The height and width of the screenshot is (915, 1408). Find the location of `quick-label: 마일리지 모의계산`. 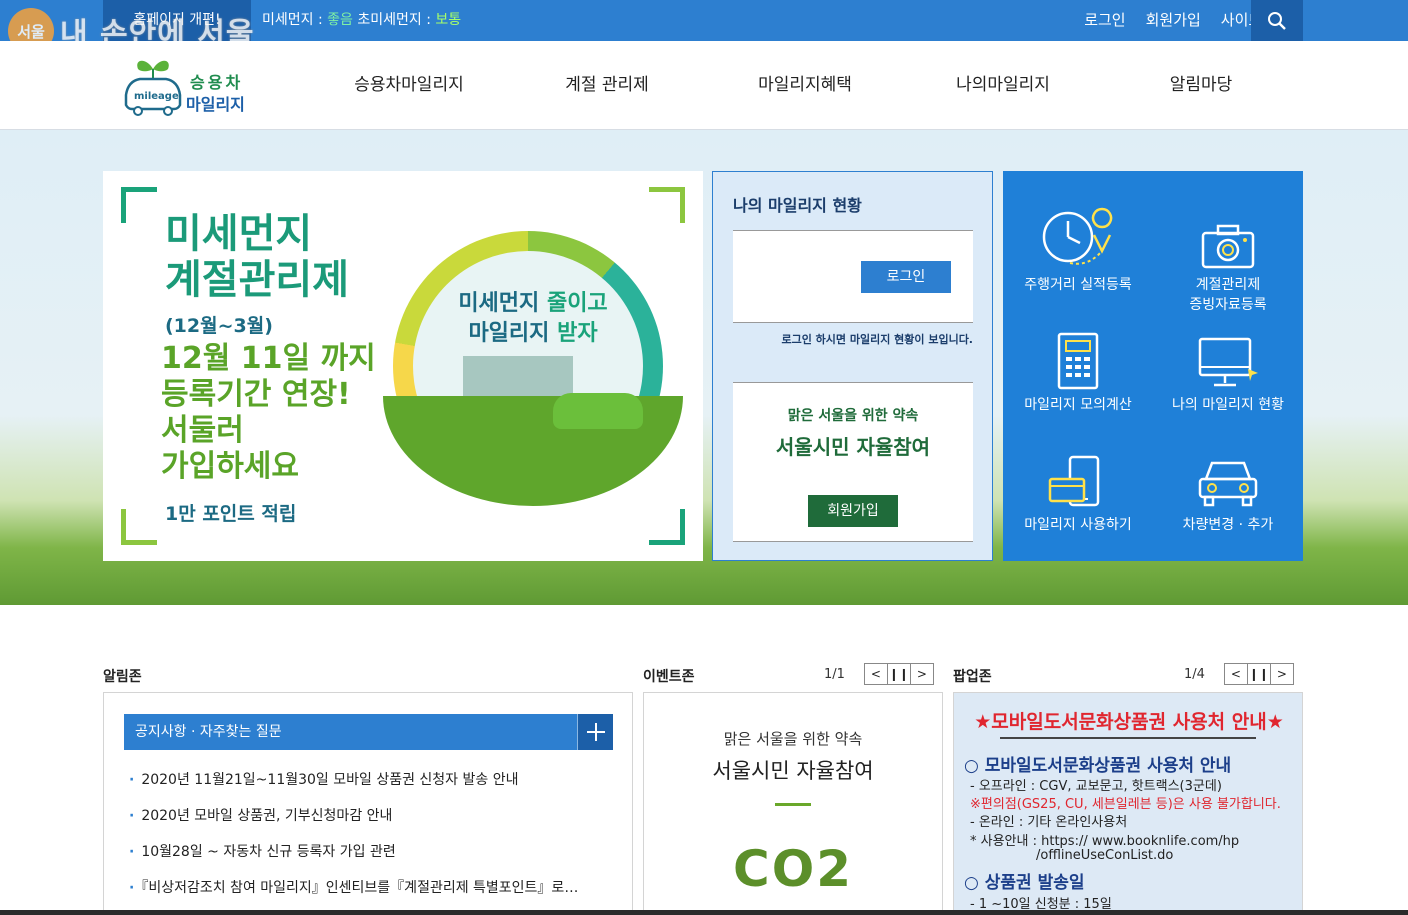

quick-label: 마일리지 모의계산 is located at coordinates (1078, 405).